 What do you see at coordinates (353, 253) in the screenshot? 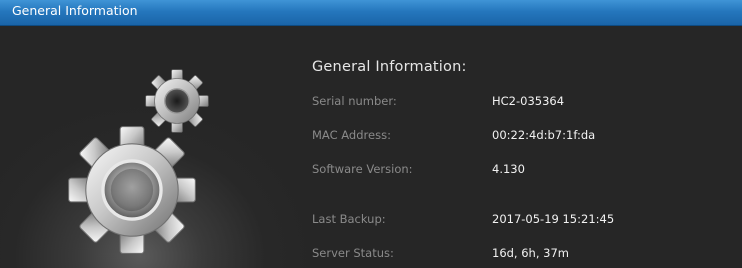
I see `server-status-label: Server Status:` at bounding box center [353, 253].